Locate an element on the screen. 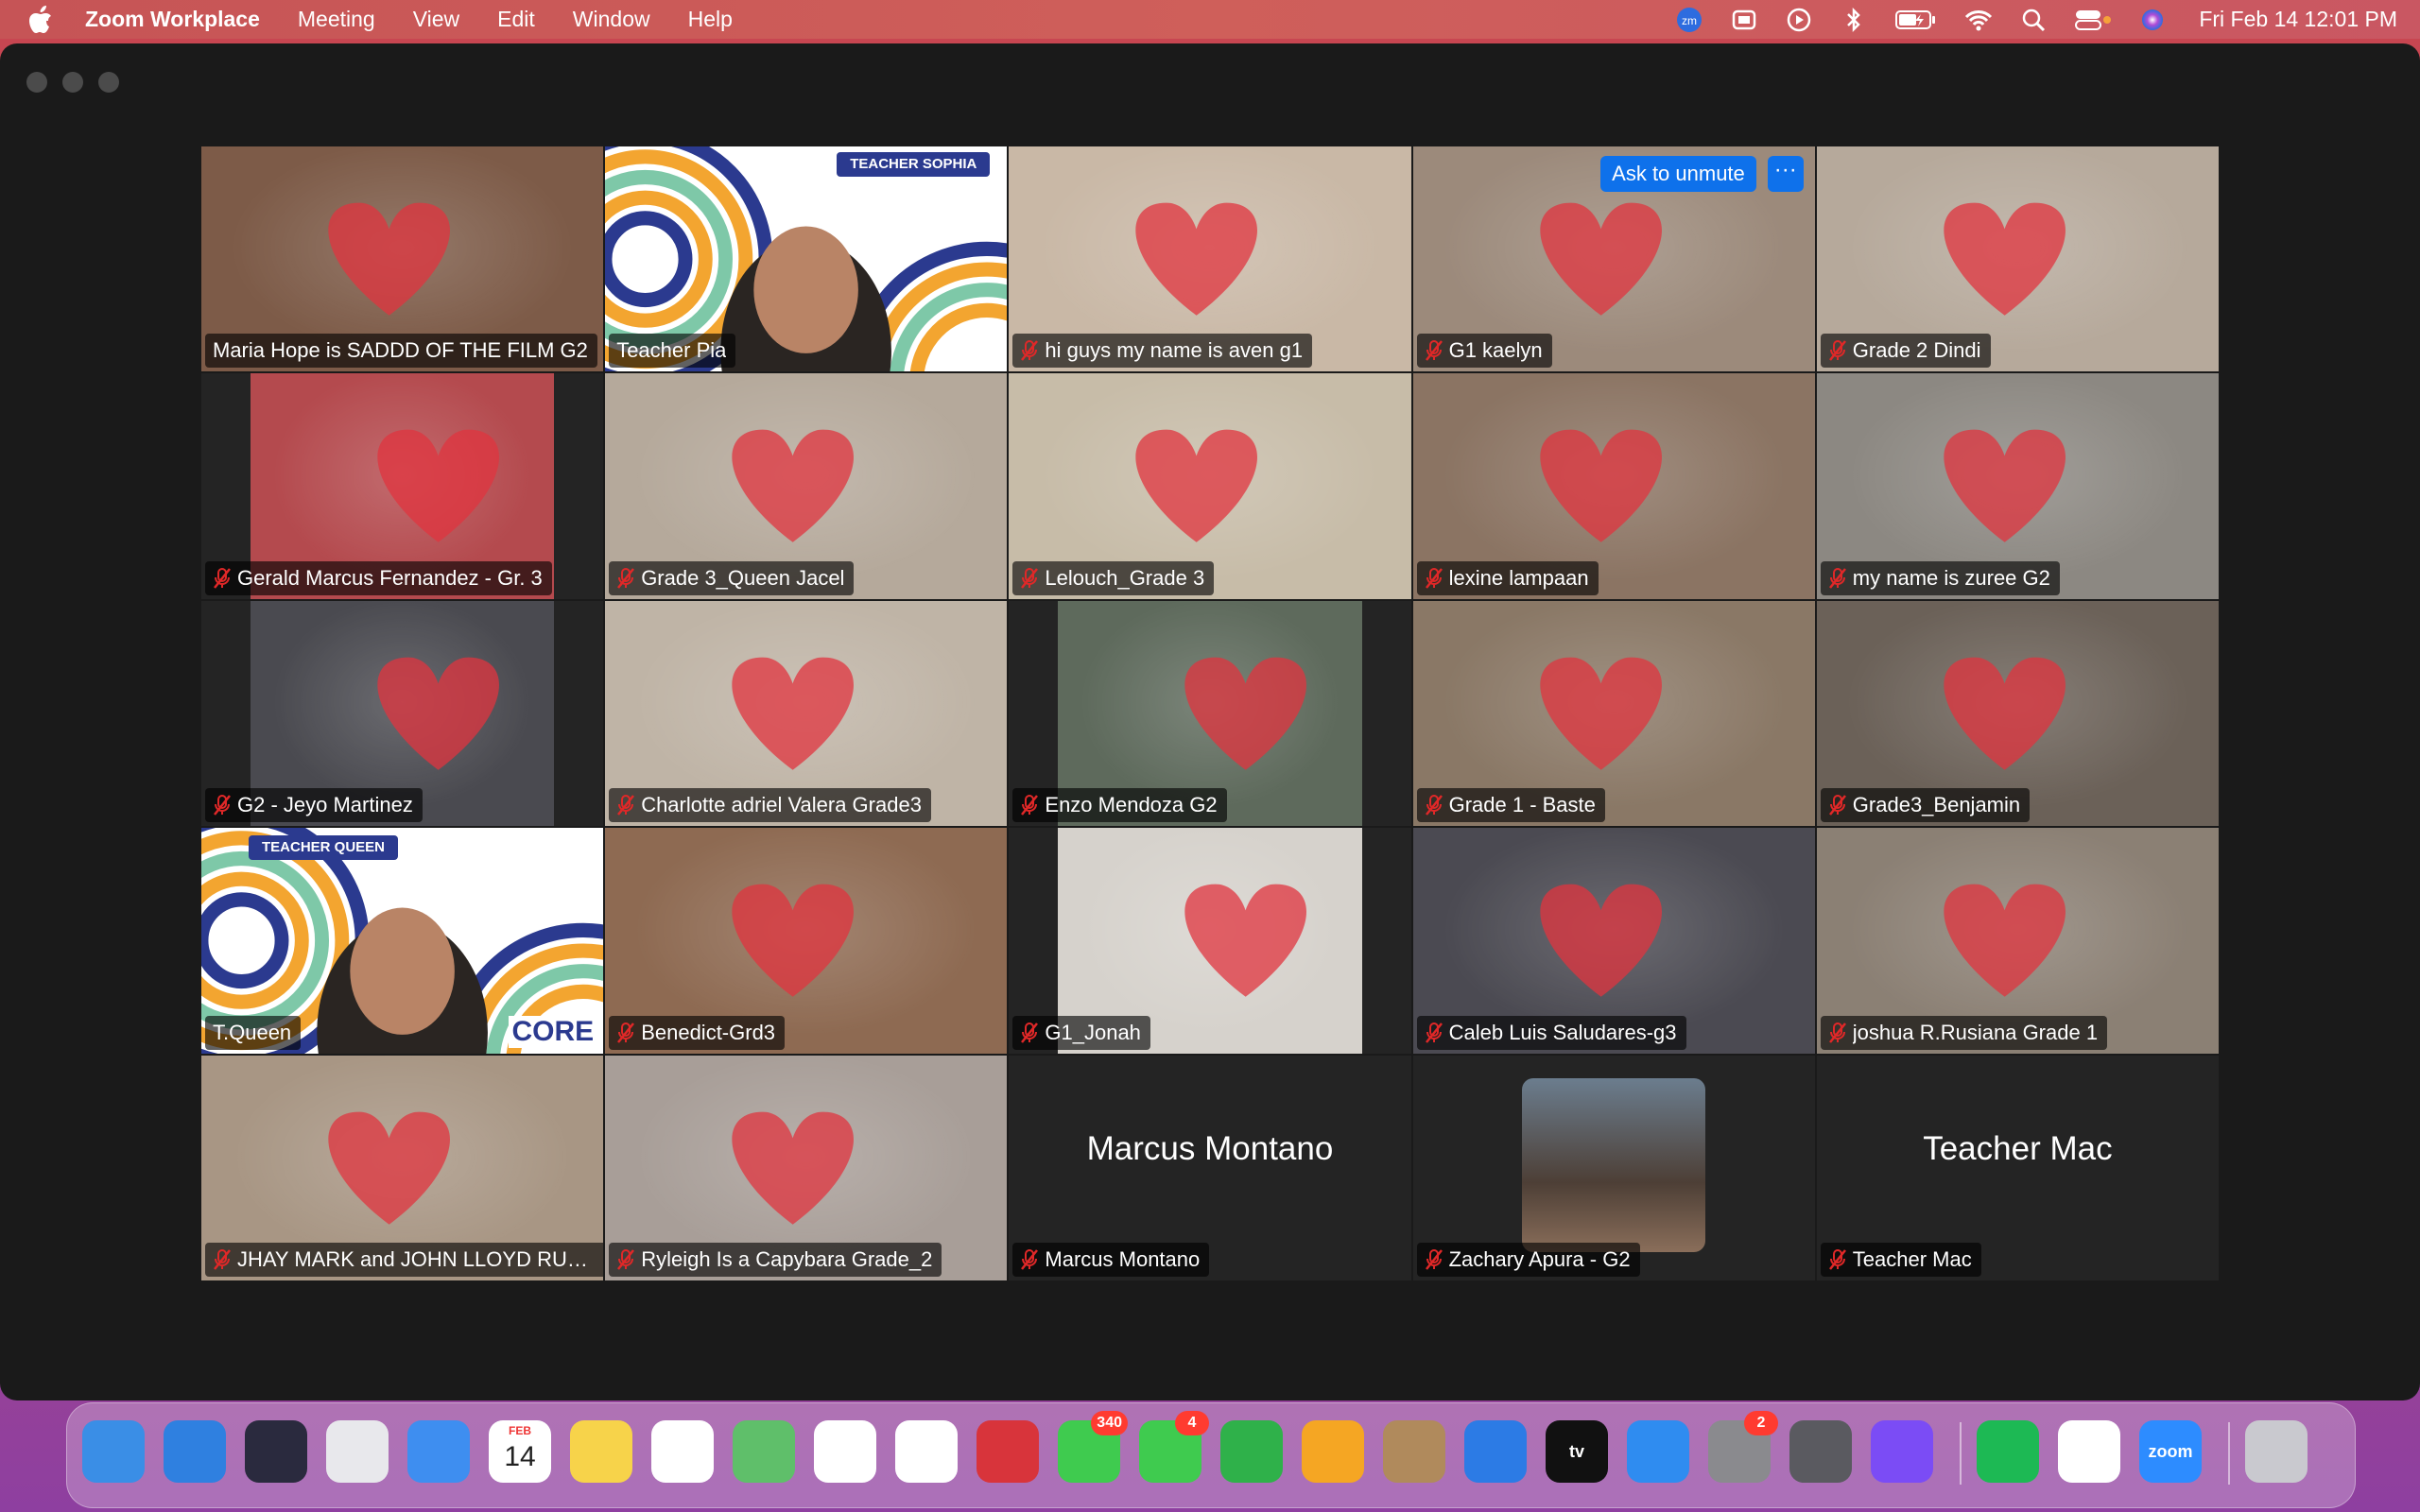 The width and height of the screenshot is (2420, 1512). wifi-icon is located at coordinates (1978, 20).